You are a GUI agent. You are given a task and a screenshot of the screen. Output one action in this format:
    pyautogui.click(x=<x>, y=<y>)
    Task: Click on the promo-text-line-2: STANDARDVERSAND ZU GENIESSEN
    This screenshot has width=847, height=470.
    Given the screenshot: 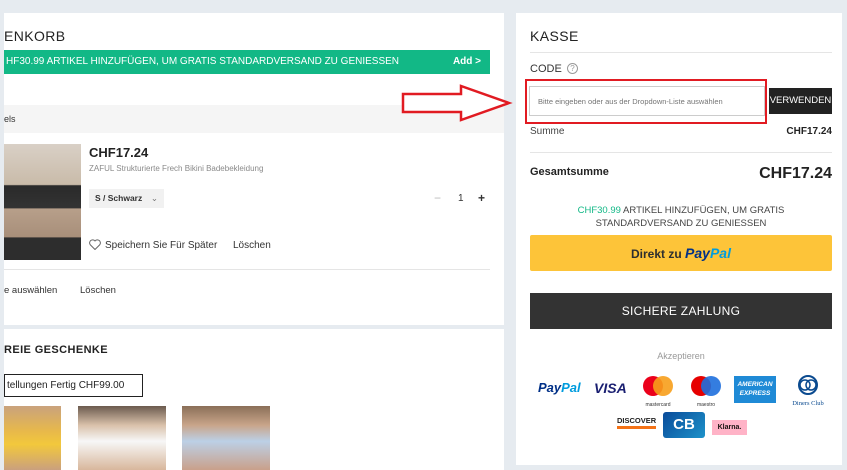 What is the action you would take?
    pyautogui.click(x=681, y=223)
    